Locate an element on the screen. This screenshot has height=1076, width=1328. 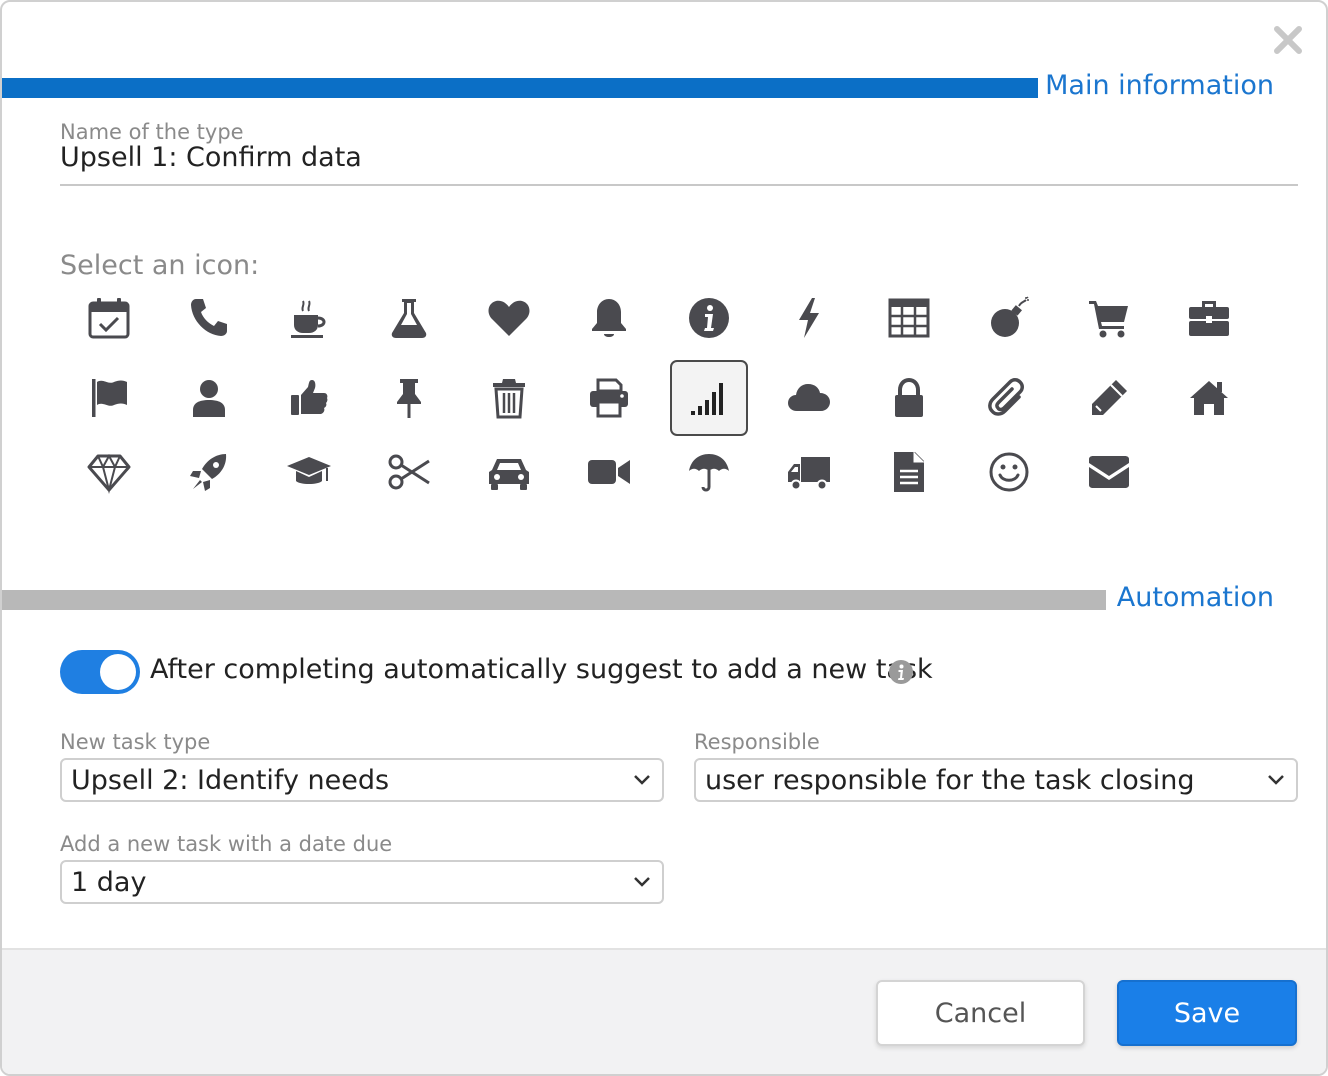
rocket-icon is located at coordinates (209, 472).